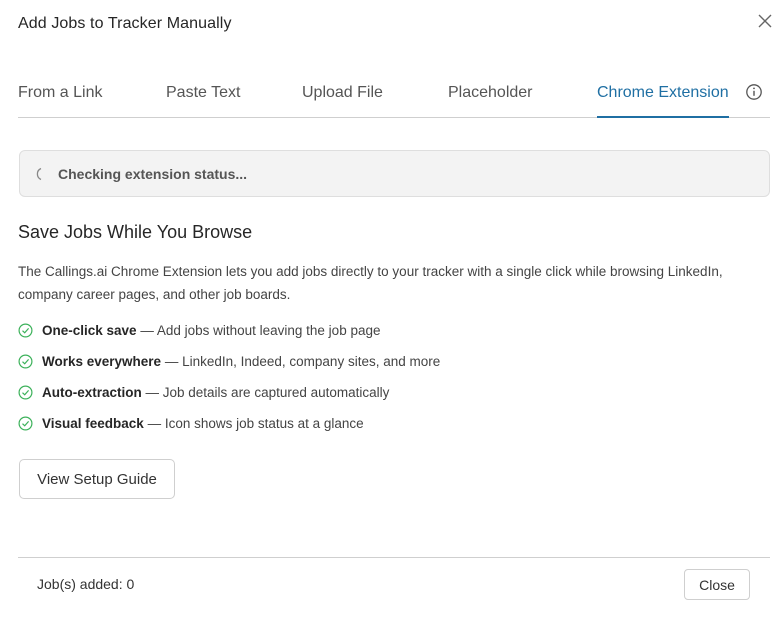  Describe the element at coordinates (342, 100) in the screenshot. I see `tab-upload-file: Upload File` at that location.